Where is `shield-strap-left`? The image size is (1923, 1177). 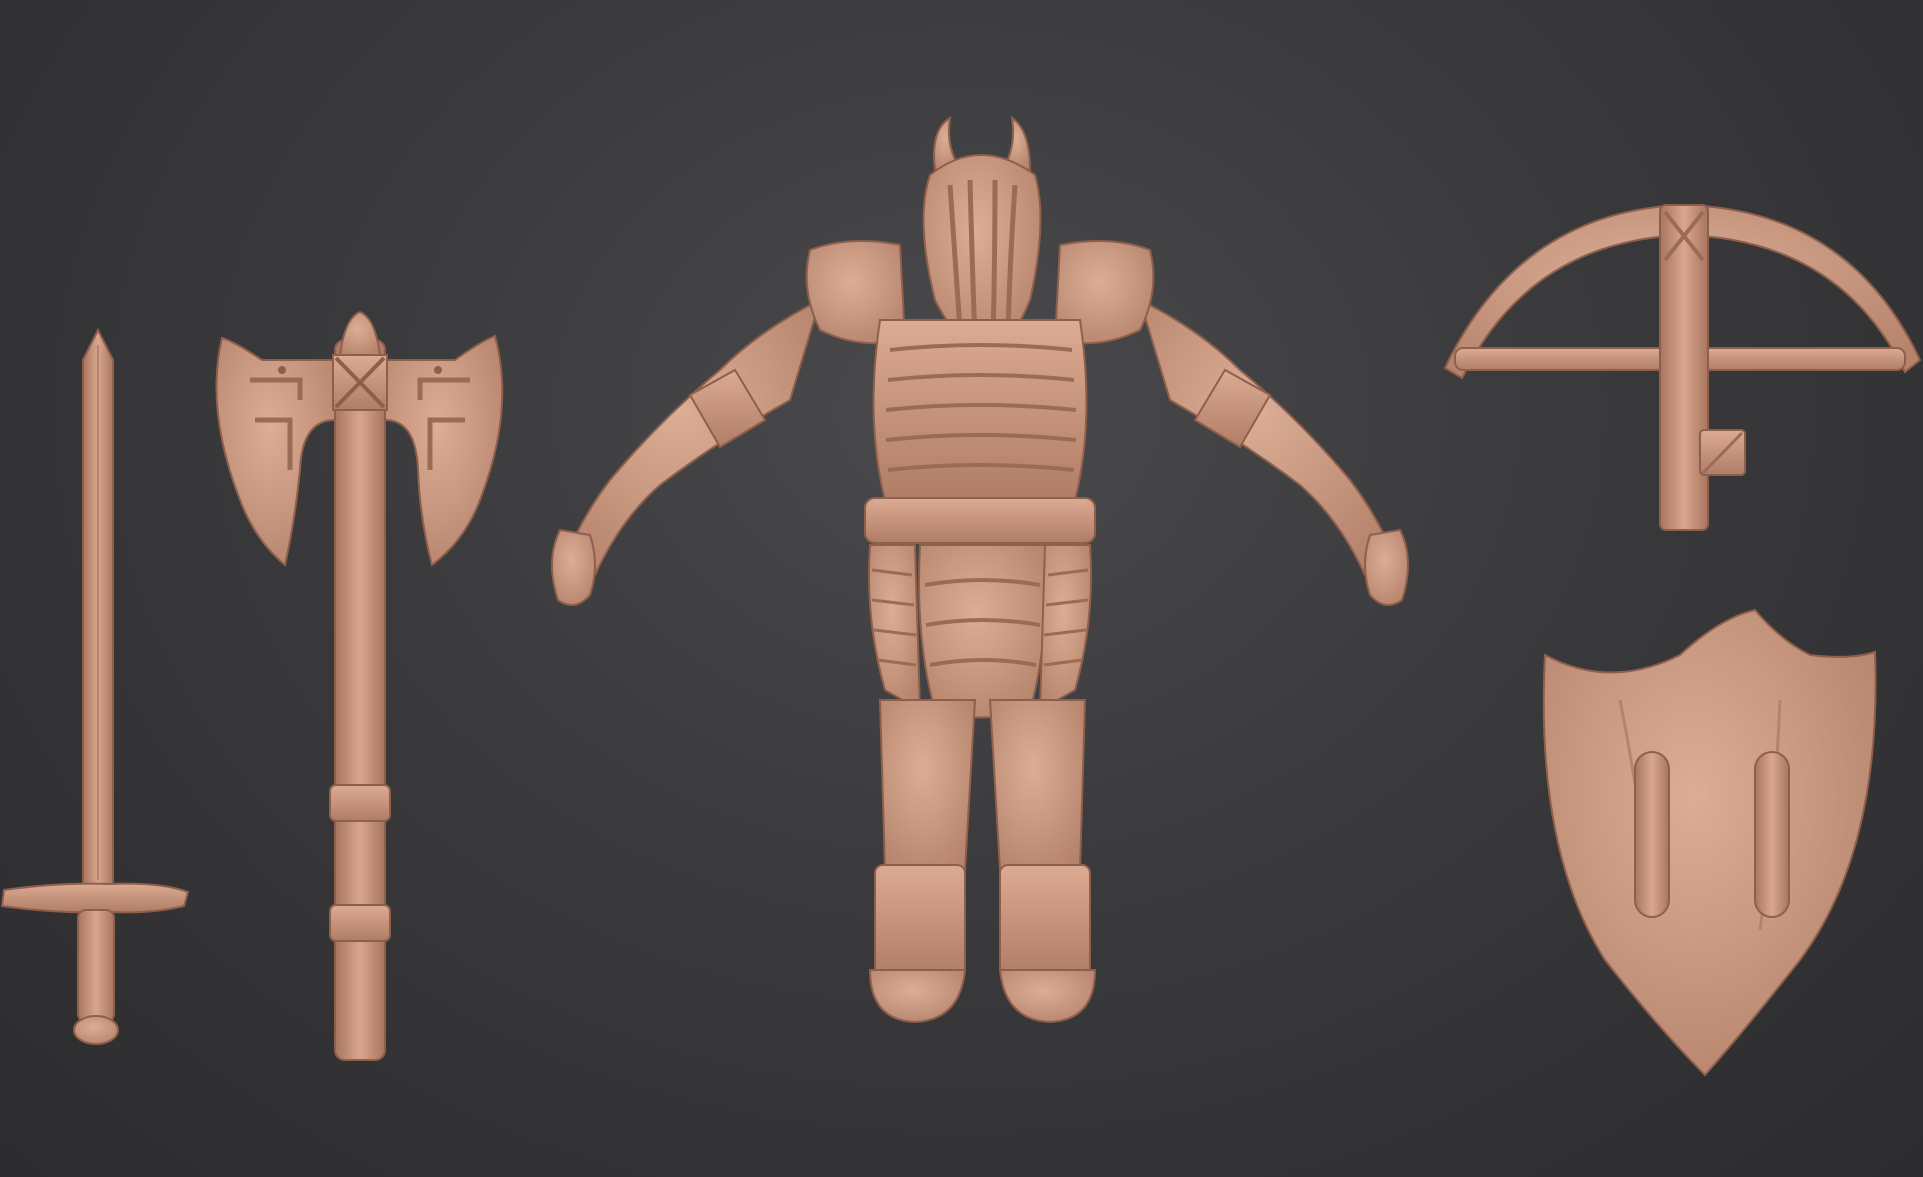
shield-strap-left is located at coordinates (1652, 834).